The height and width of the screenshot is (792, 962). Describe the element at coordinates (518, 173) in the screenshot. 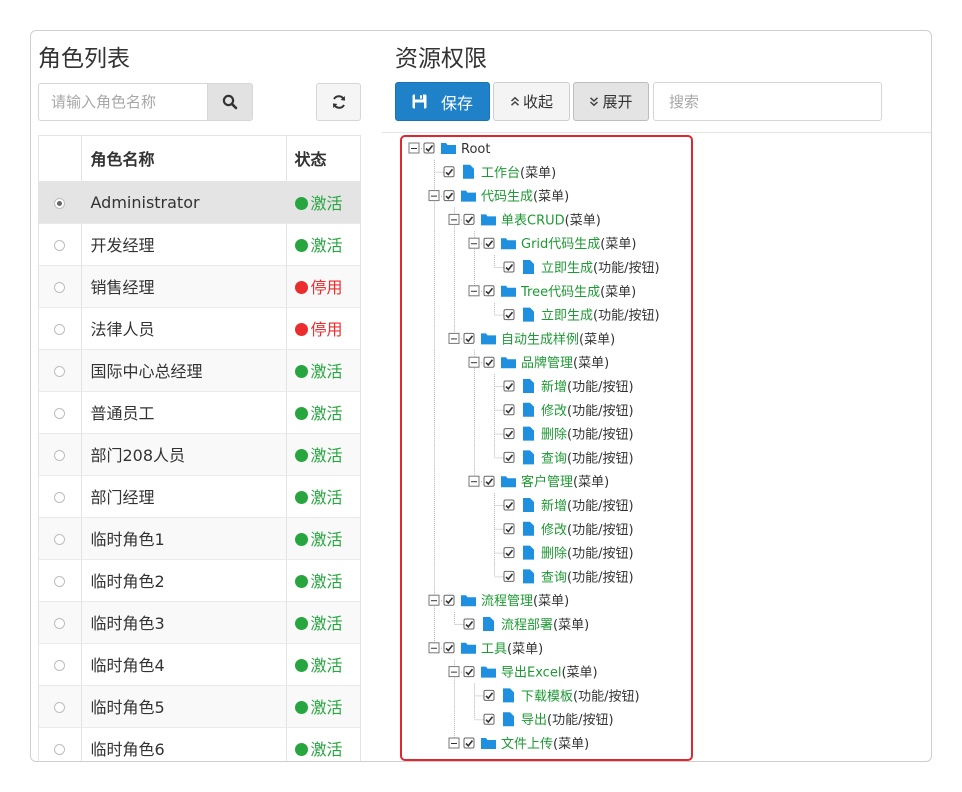

I see `tree-node-label: 工作台(菜单)` at that location.